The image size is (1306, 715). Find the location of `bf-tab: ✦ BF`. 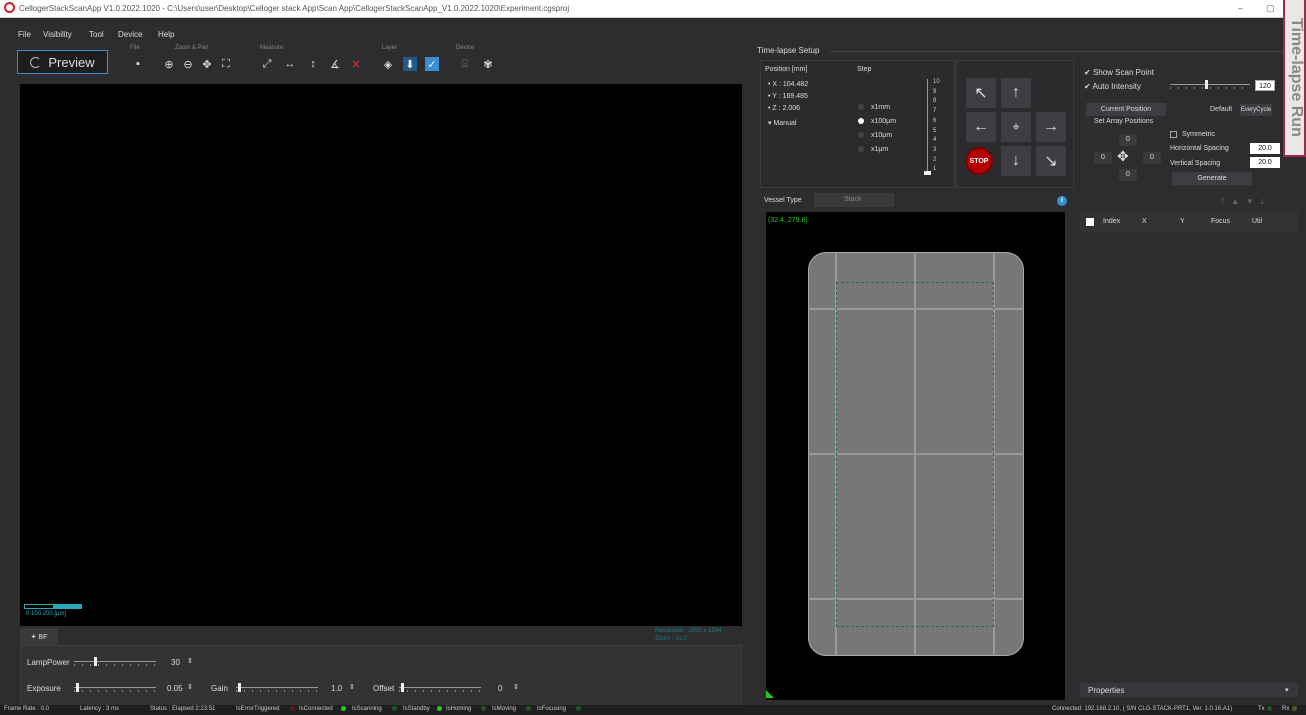

bf-tab: ✦ BF is located at coordinates (39, 636).